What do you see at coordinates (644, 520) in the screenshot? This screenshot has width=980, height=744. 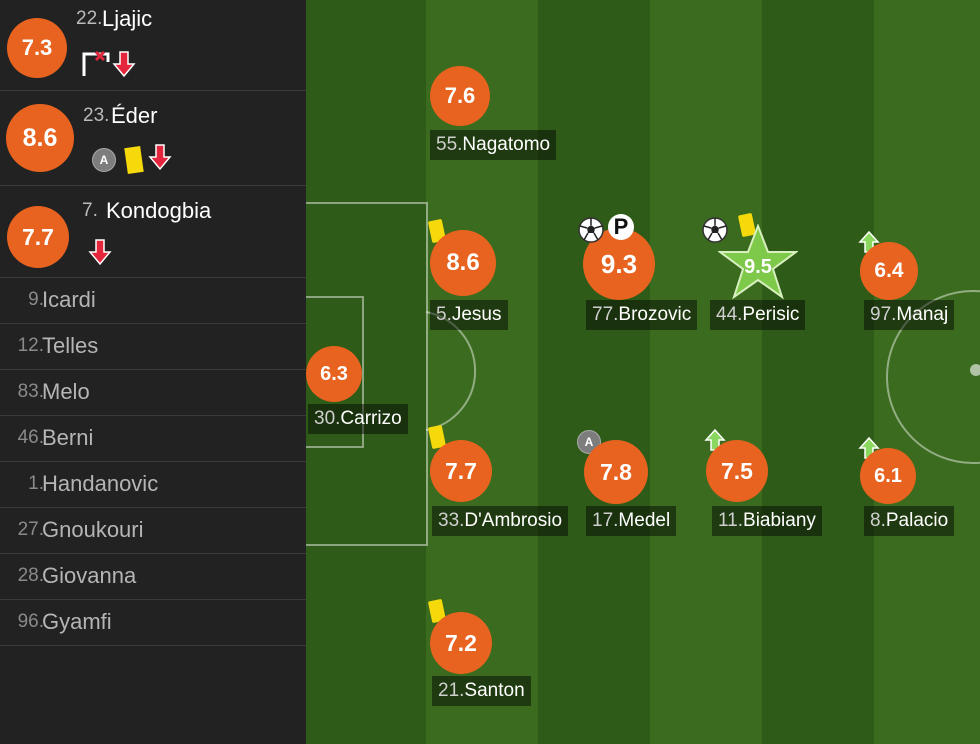 I see `player-name: Medel` at bounding box center [644, 520].